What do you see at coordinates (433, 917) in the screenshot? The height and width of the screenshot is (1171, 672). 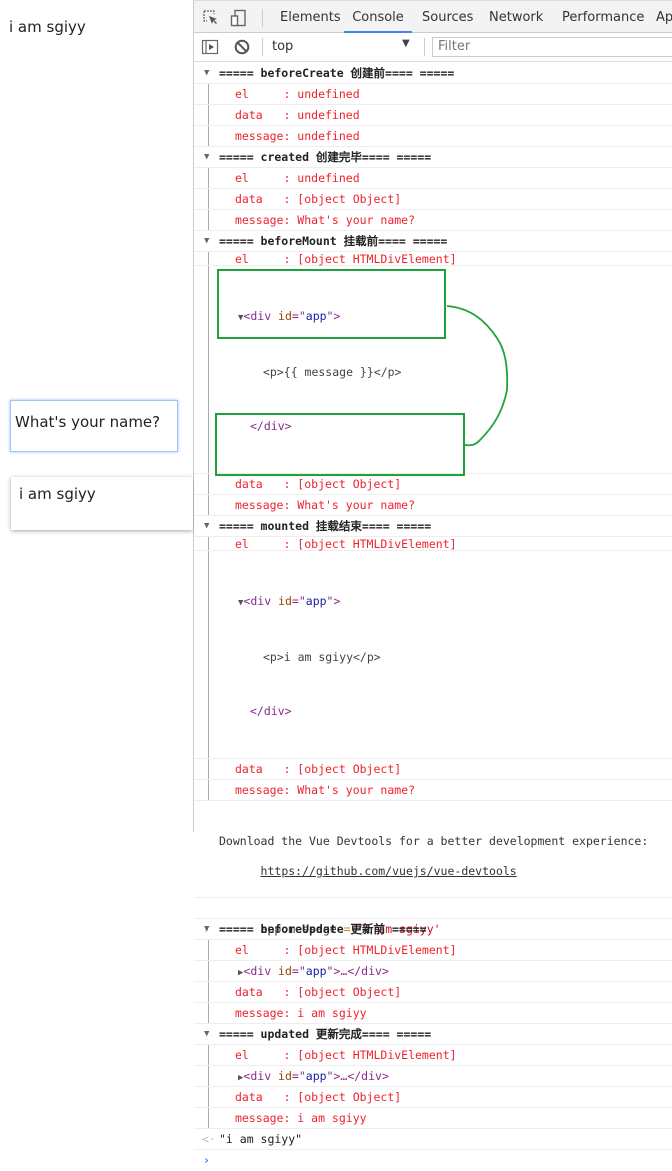 I see `console-command: › app.message = 'i am sgiyy'` at bounding box center [433, 917].